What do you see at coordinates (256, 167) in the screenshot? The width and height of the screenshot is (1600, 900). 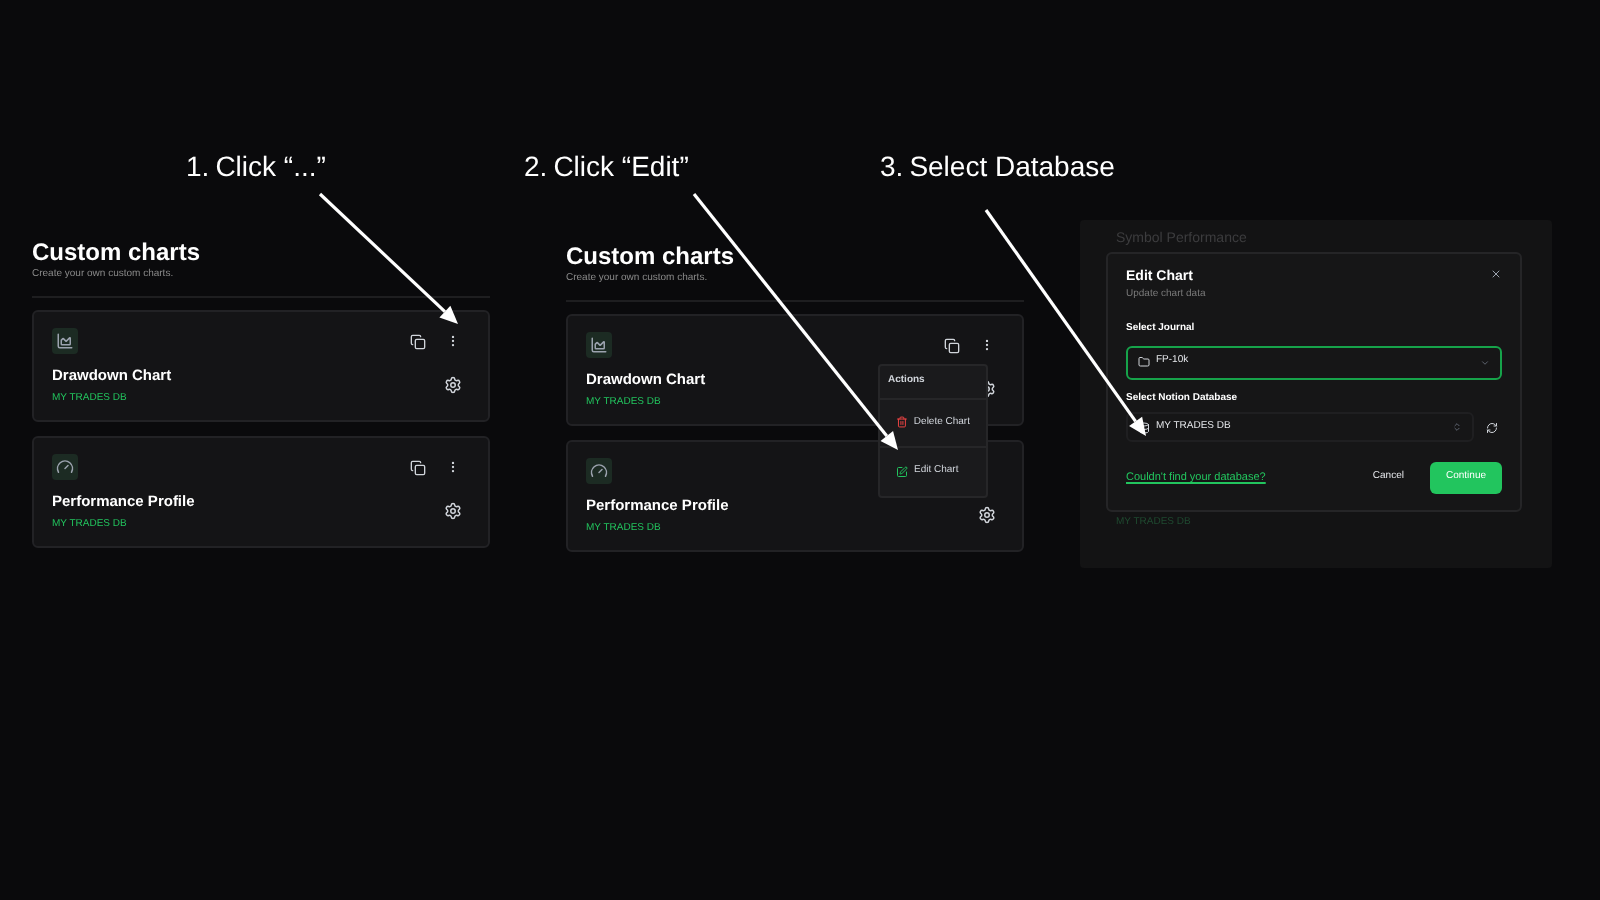 I see `step-caption: 1. Click “...”` at bounding box center [256, 167].